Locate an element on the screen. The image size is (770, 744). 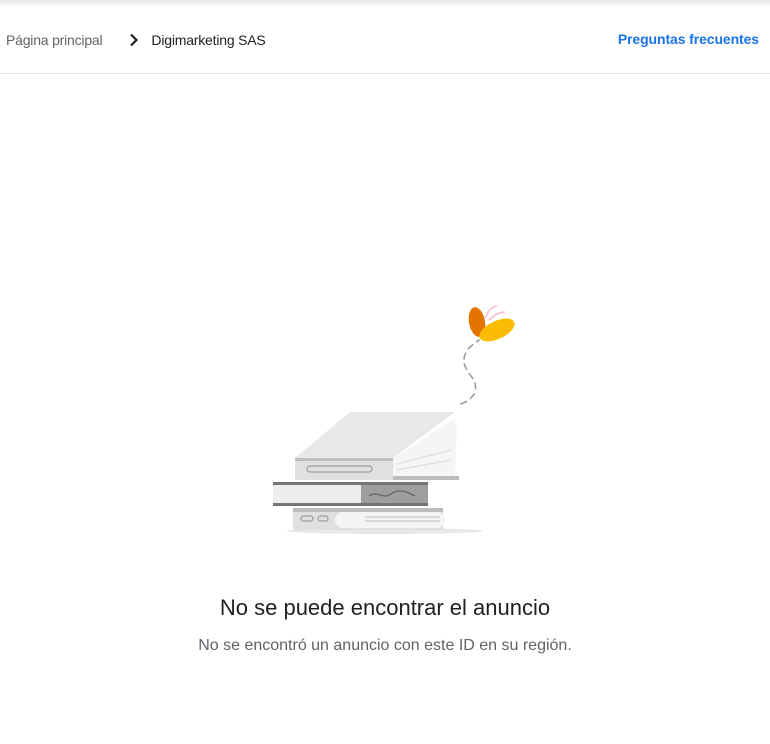
faq-link: Preguntas frecuentes is located at coordinates (688, 39).